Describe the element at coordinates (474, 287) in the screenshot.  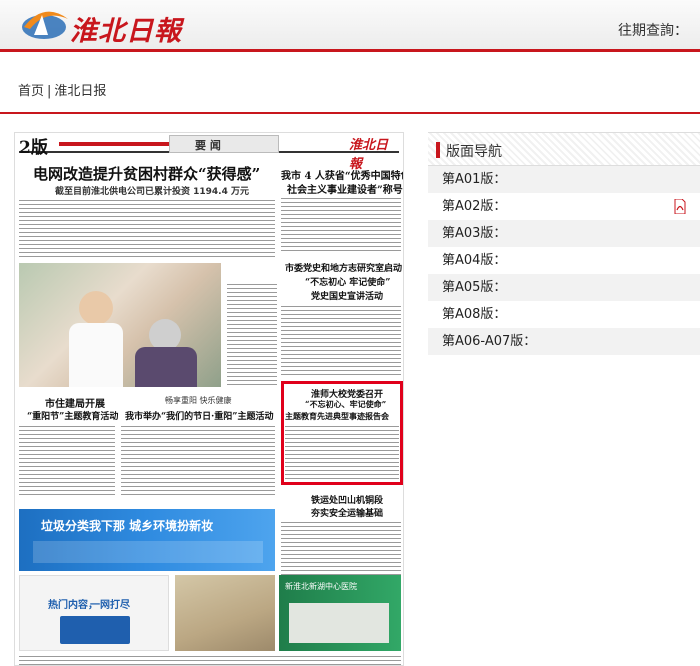
I see `nav-item-label: 第A05版：` at that location.